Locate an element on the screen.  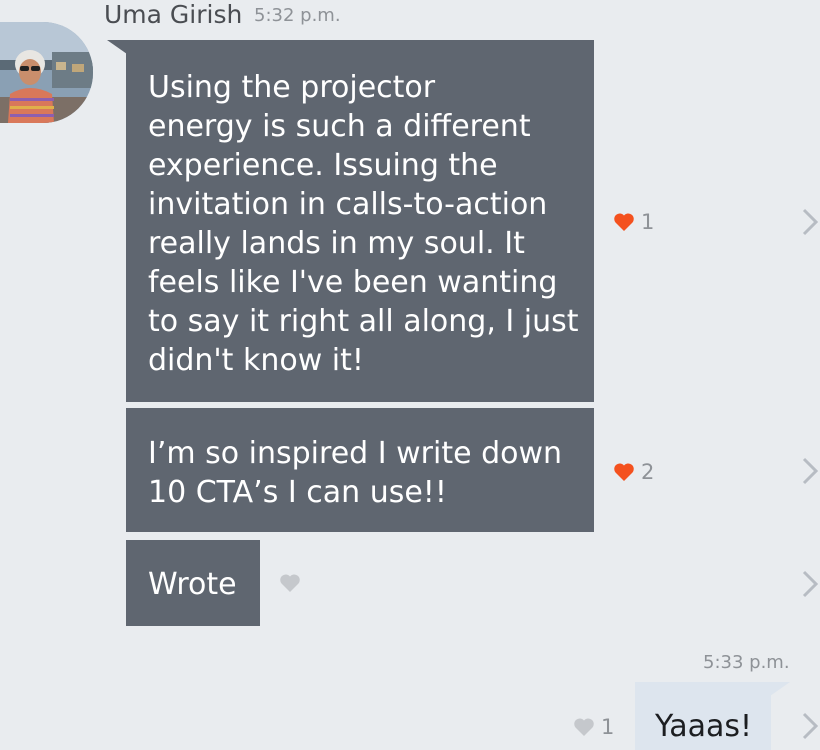
my-message-timestamp: 5:33 p.m. is located at coordinates (746, 662).